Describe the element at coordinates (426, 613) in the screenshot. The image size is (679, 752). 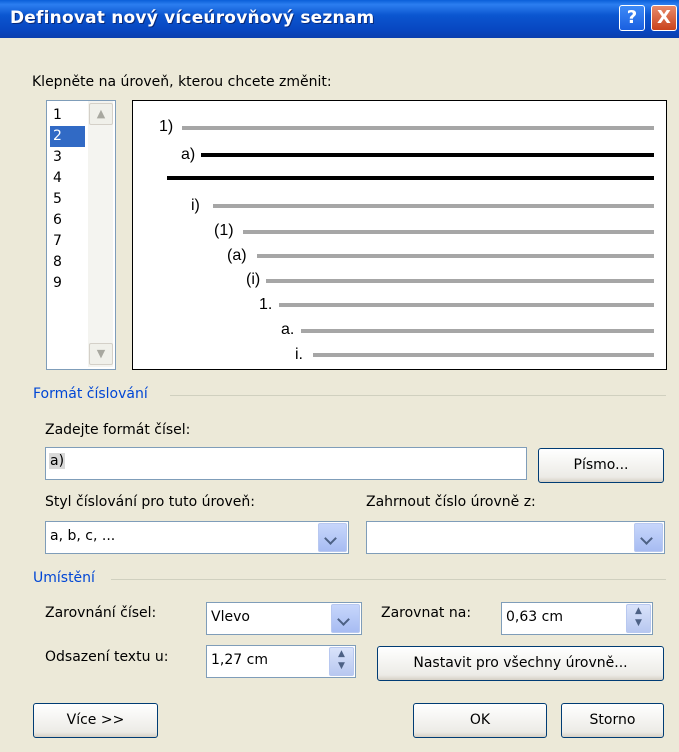
I see `align-at-label: Zarovnat na:` at that location.